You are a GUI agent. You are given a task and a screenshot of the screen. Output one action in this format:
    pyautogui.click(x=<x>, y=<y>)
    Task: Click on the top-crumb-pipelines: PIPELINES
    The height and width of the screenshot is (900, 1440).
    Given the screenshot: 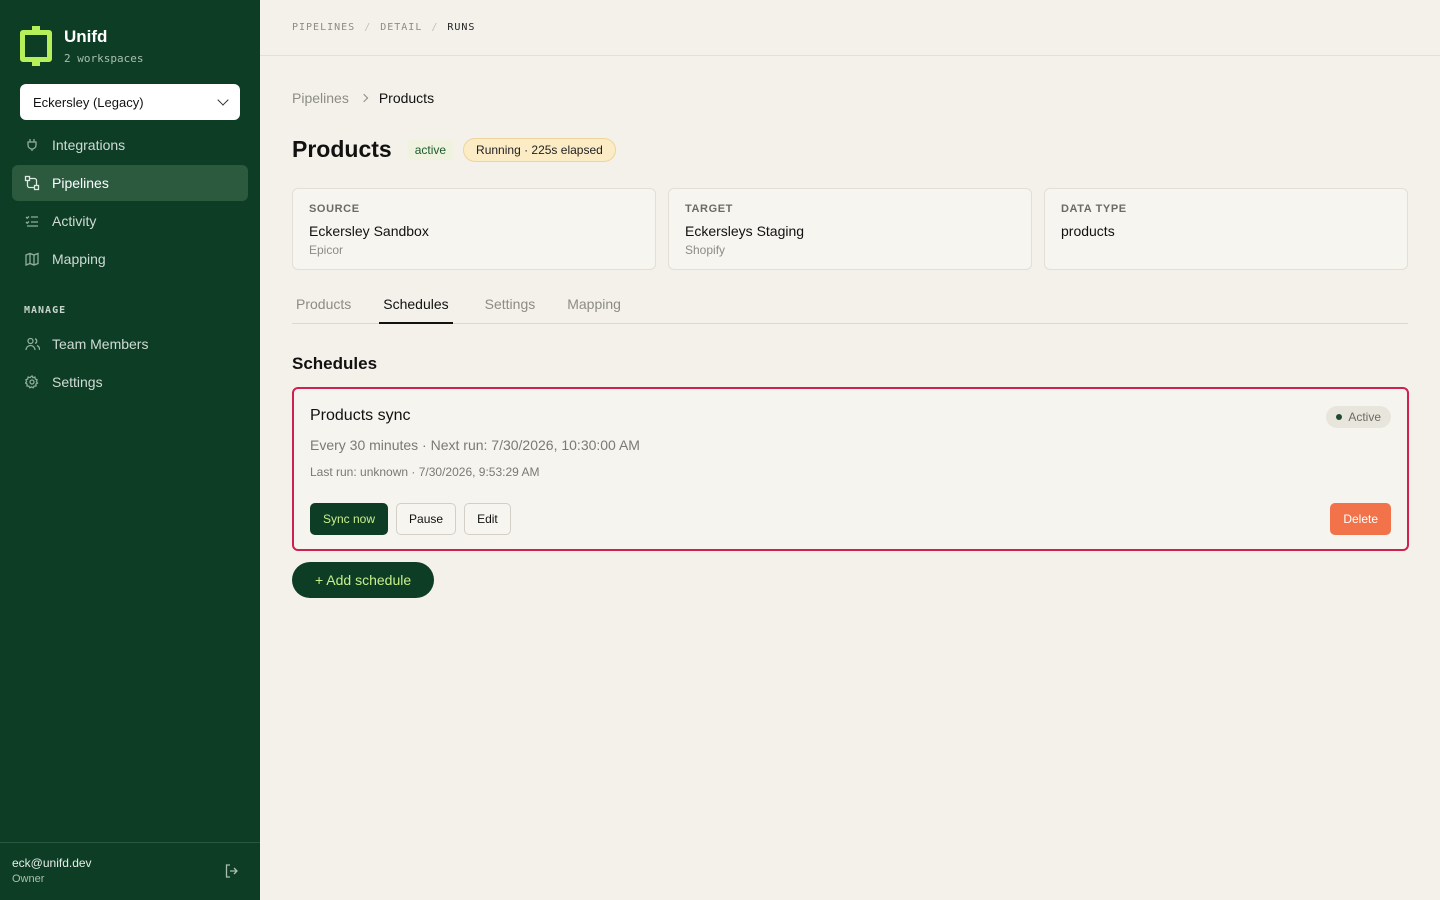 What is the action you would take?
    pyautogui.click(x=323, y=27)
    